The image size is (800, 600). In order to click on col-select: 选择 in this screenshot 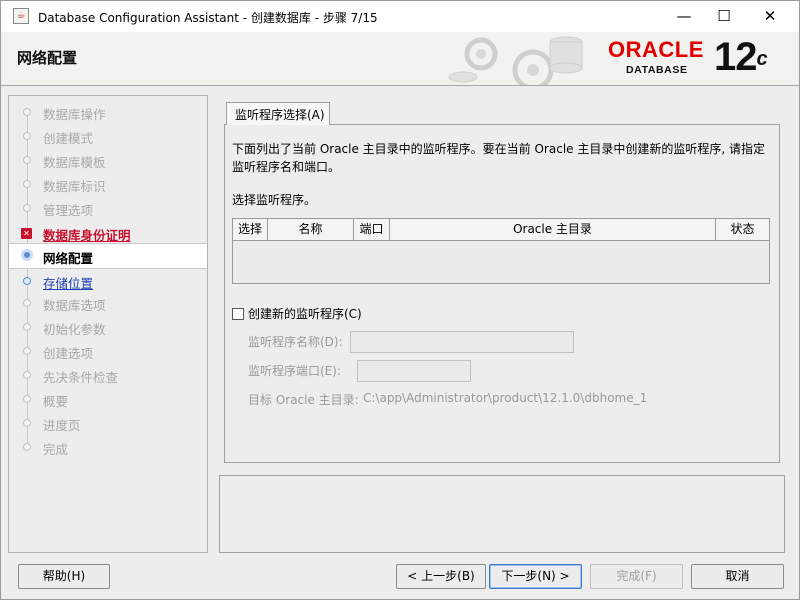, I will do `click(250, 229)`.